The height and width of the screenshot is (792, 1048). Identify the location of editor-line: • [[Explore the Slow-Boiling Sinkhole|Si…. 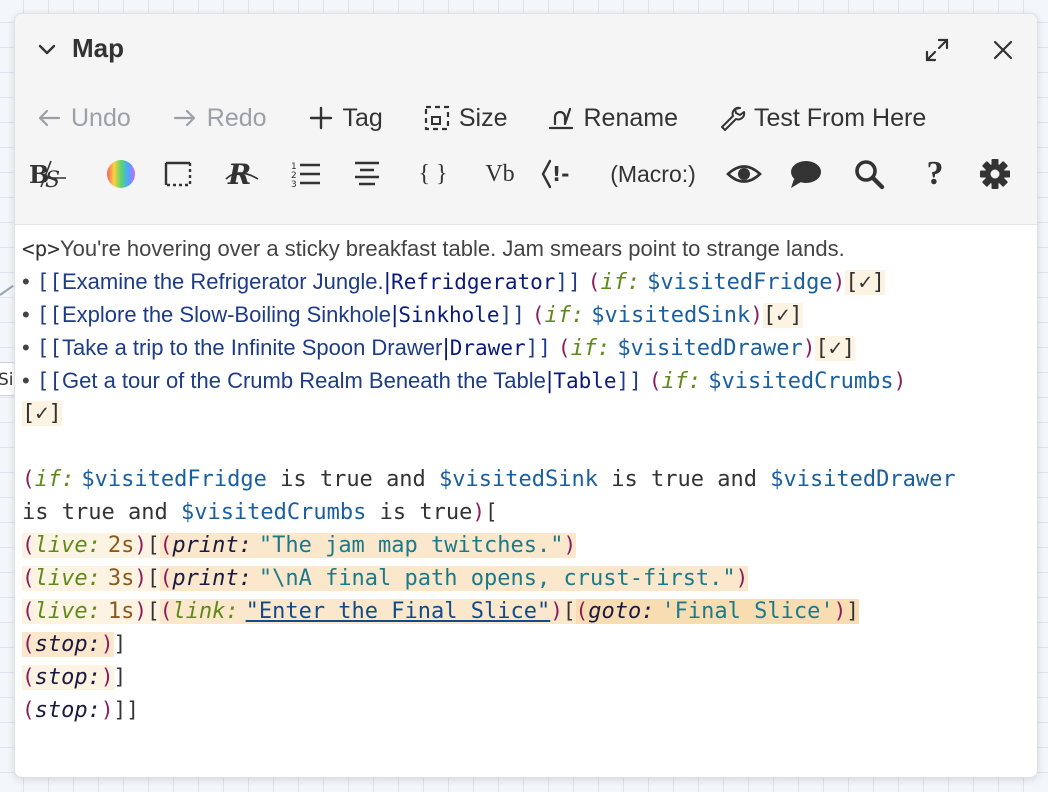
(412, 315).